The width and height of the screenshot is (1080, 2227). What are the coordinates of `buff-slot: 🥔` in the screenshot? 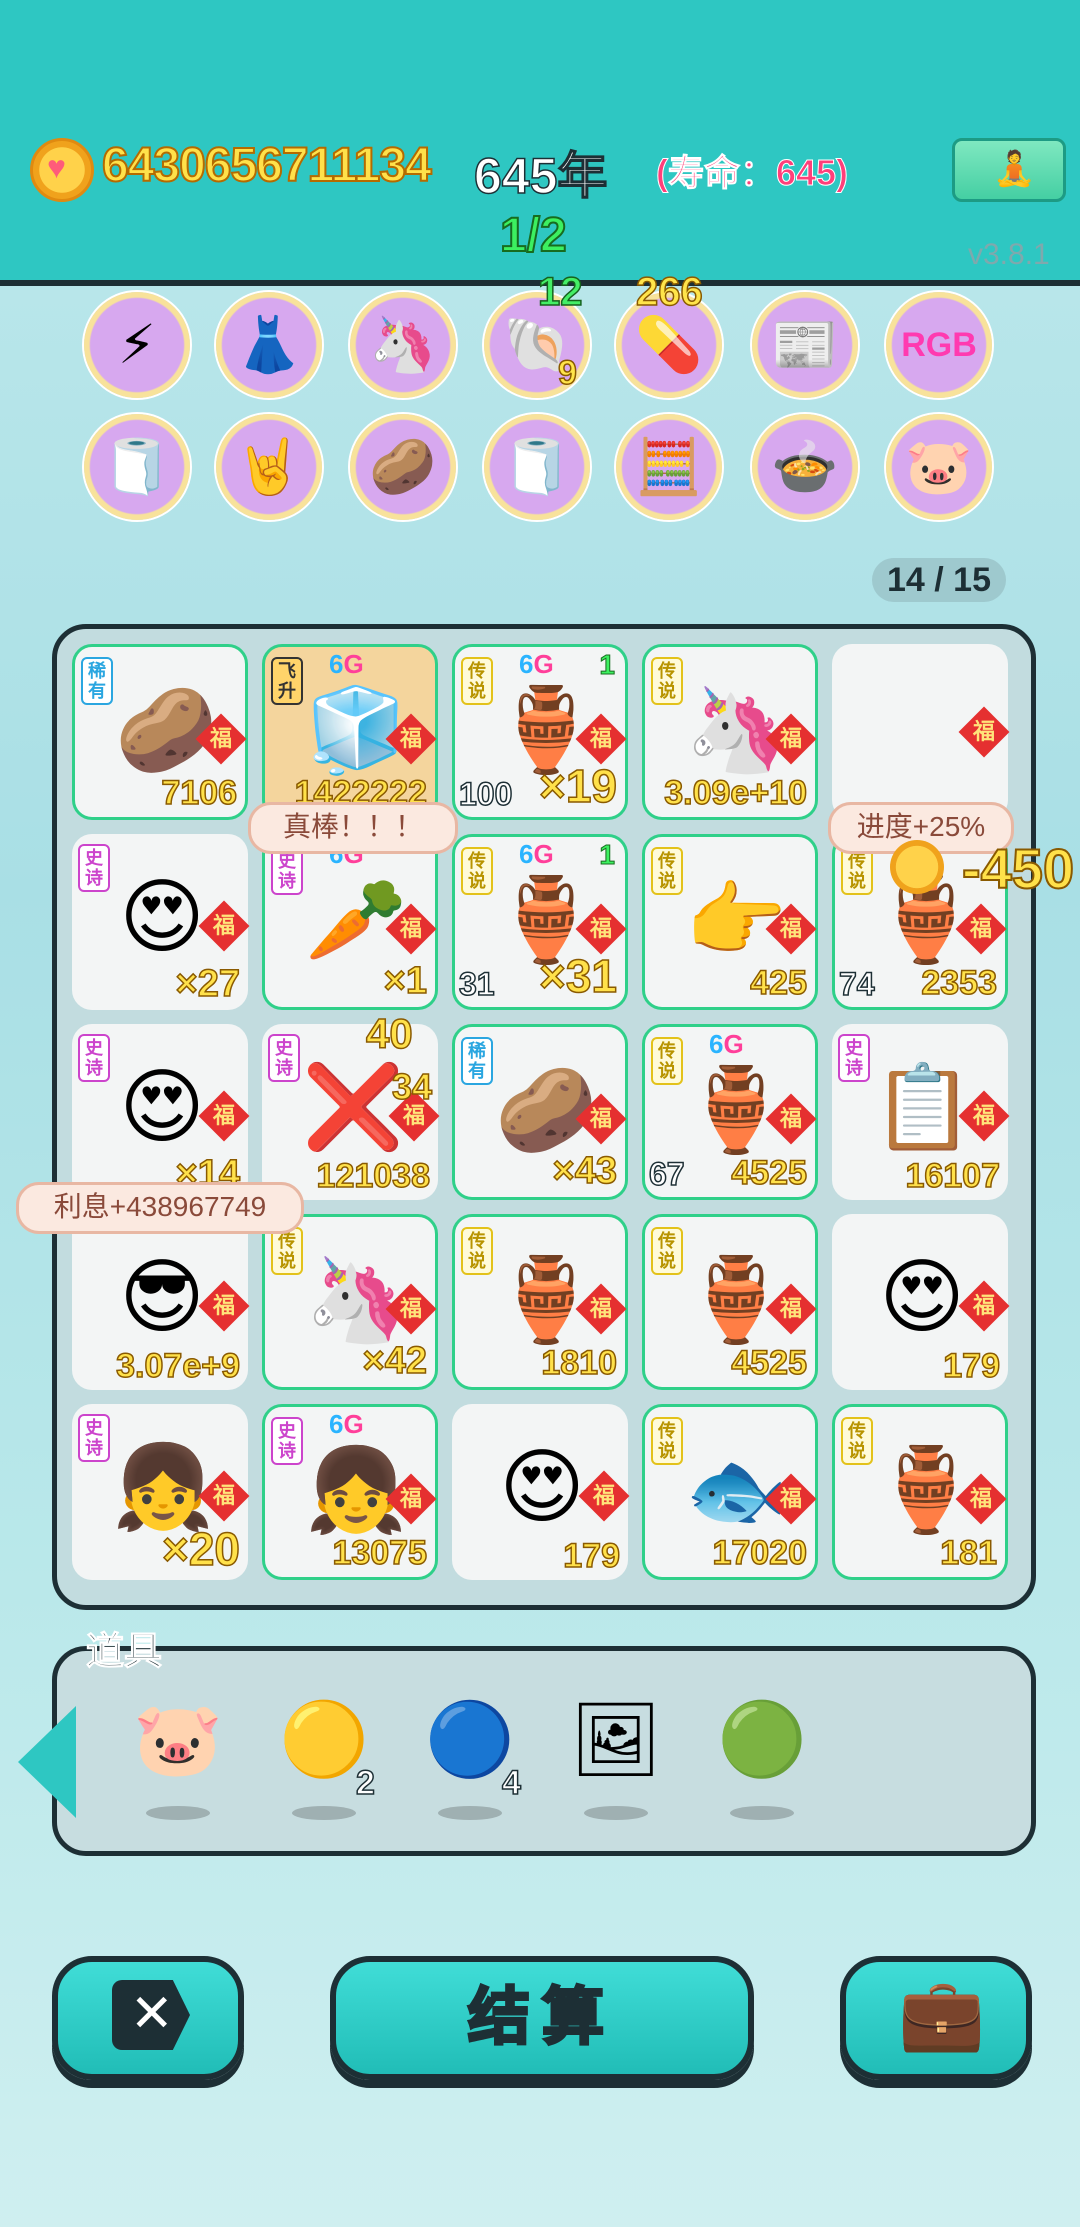 It's located at (403, 467).